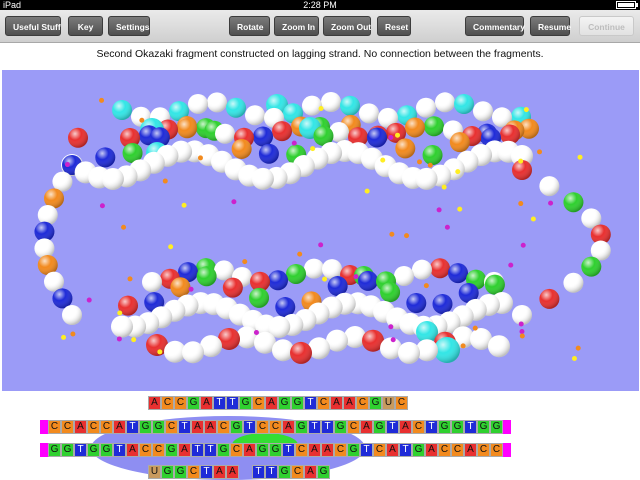 This screenshot has height=480, width=640. I want to click on rotate-button: Rotate, so click(249, 26).